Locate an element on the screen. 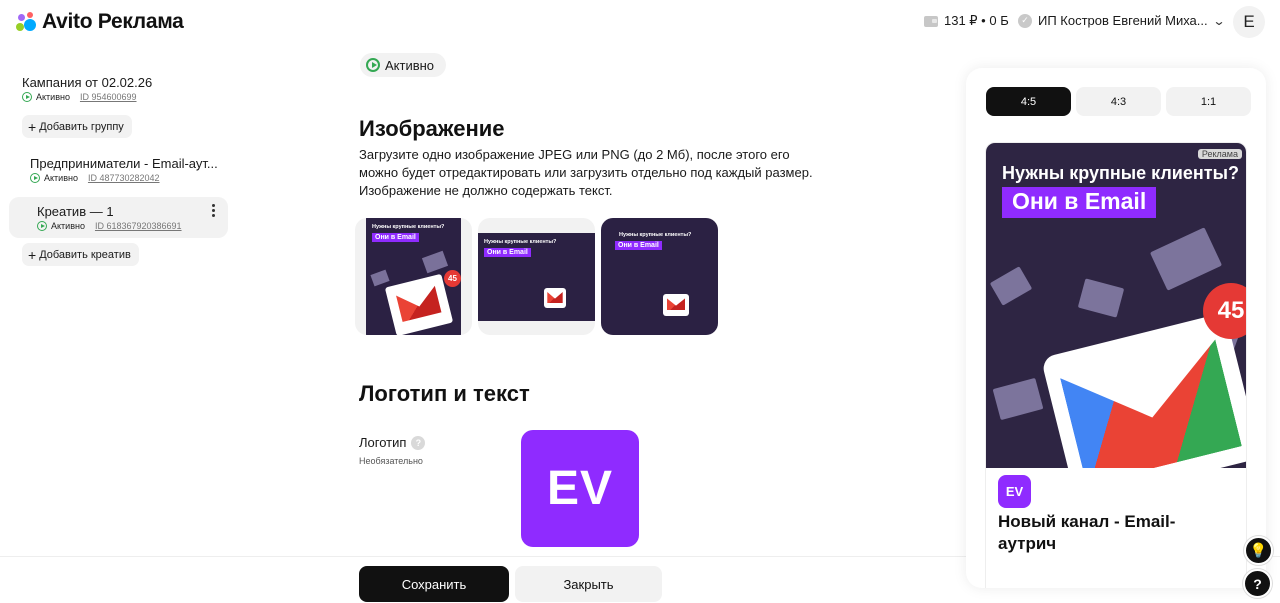 This screenshot has width=1280, height=603. ad-image-header: Нужны крупные клиенты? is located at coordinates (1120, 173).